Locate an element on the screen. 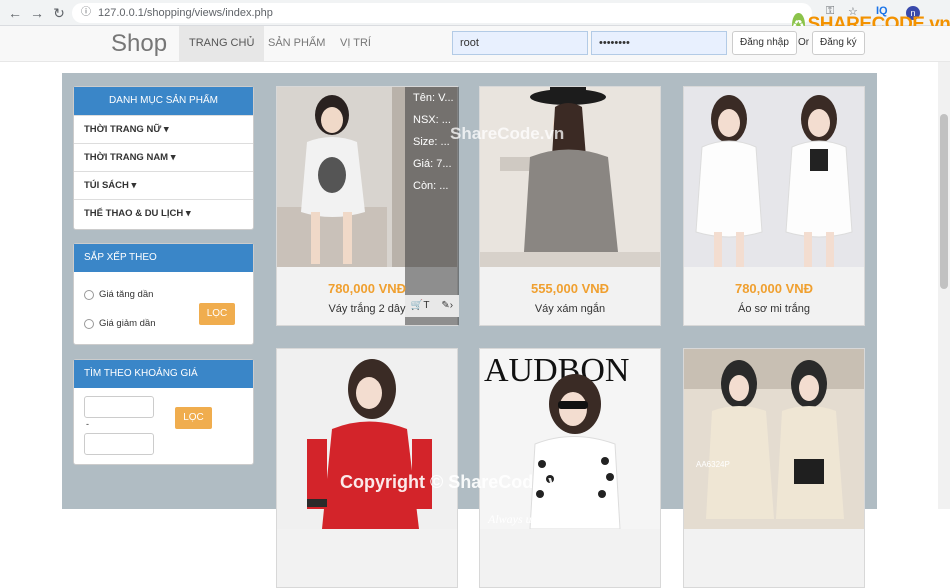  product-card: 780,000 VNĐ Áo sơ mi trắng is located at coordinates (774, 206).